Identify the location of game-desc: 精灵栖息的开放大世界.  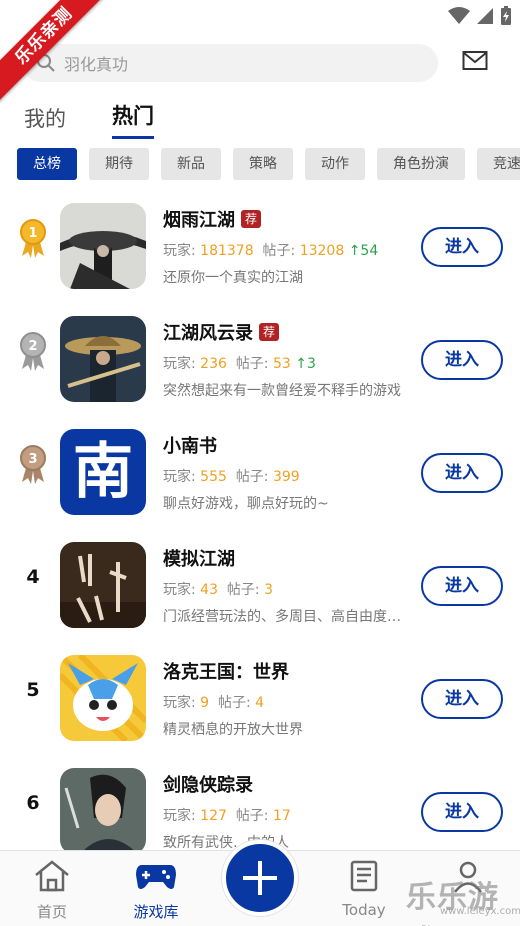
(233, 730).